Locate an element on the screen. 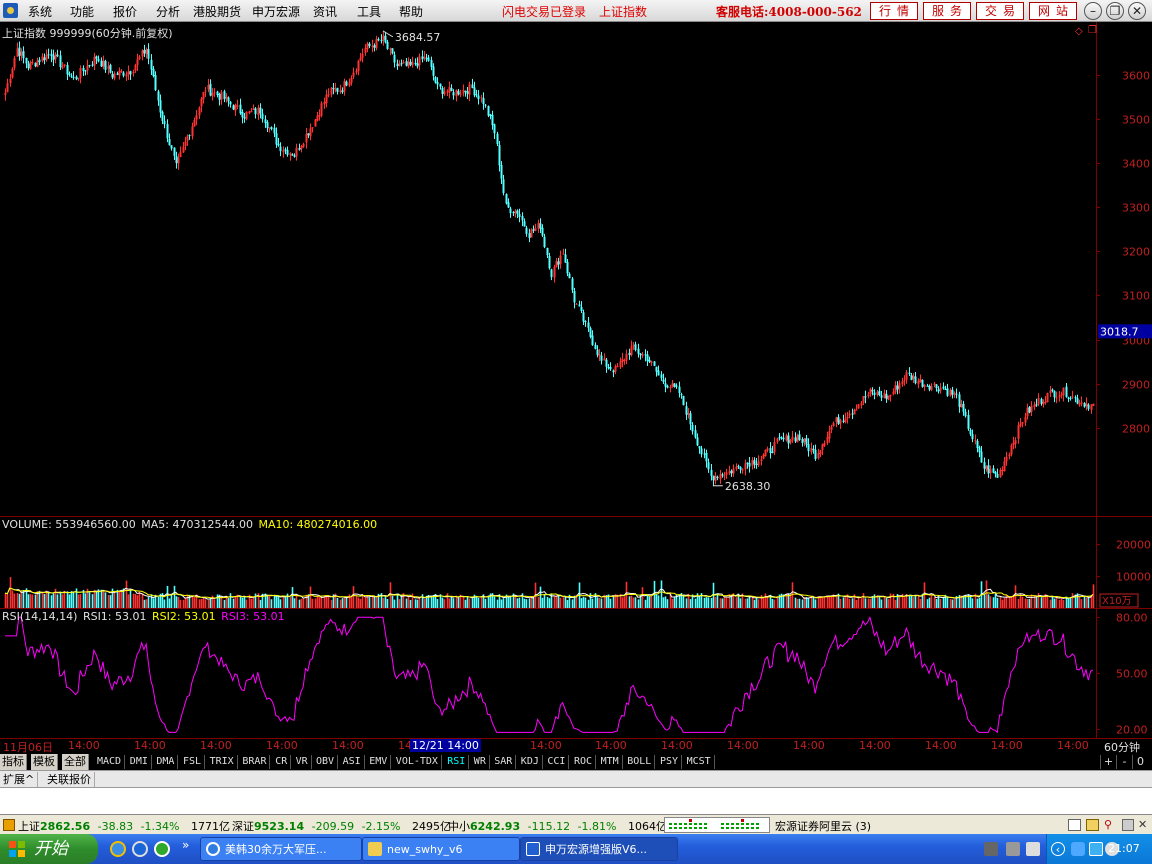  quote-button: 行情 is located at coordinates (894, 11).